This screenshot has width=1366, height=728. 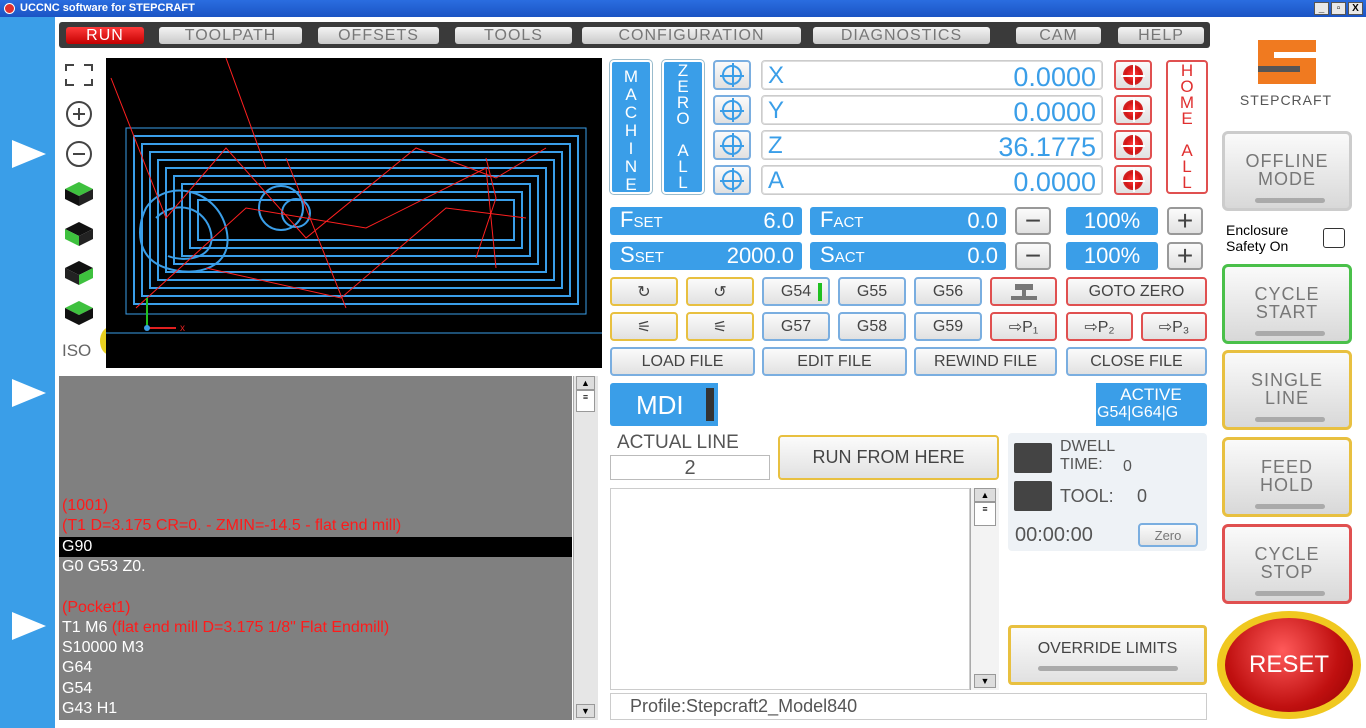 I want to click on g55-button: G55, so click(x=872, y=291).